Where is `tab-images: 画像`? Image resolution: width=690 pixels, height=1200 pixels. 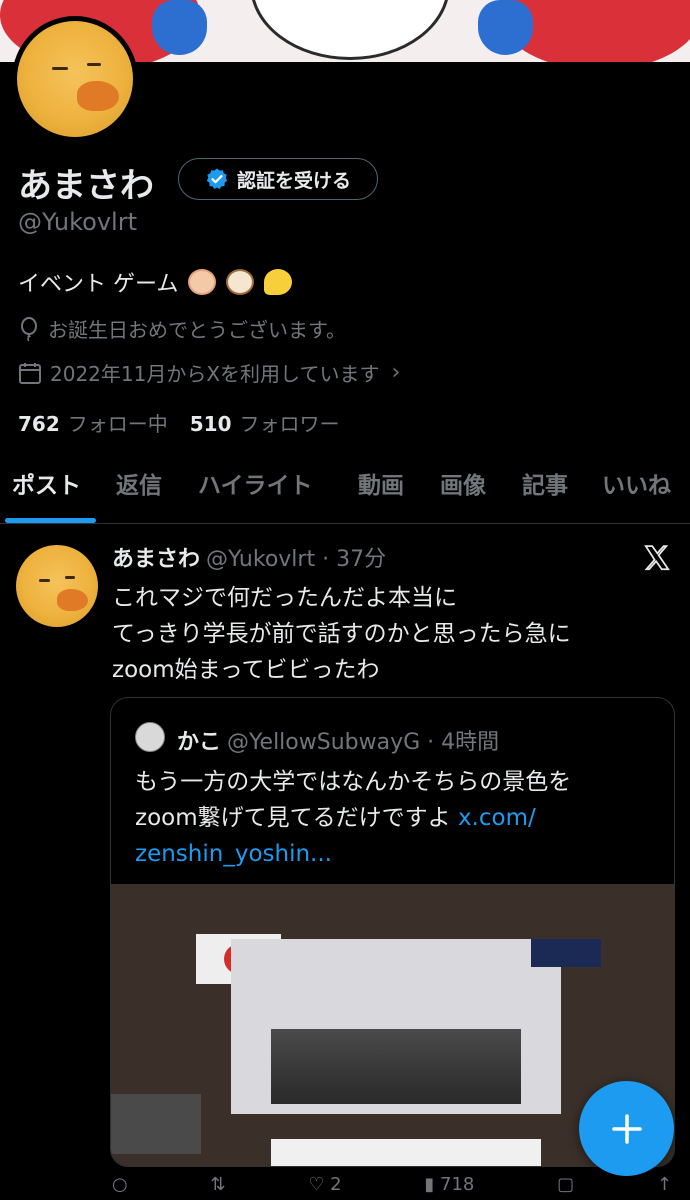
tab-images: 画像 is located at coordinates (463, 495).